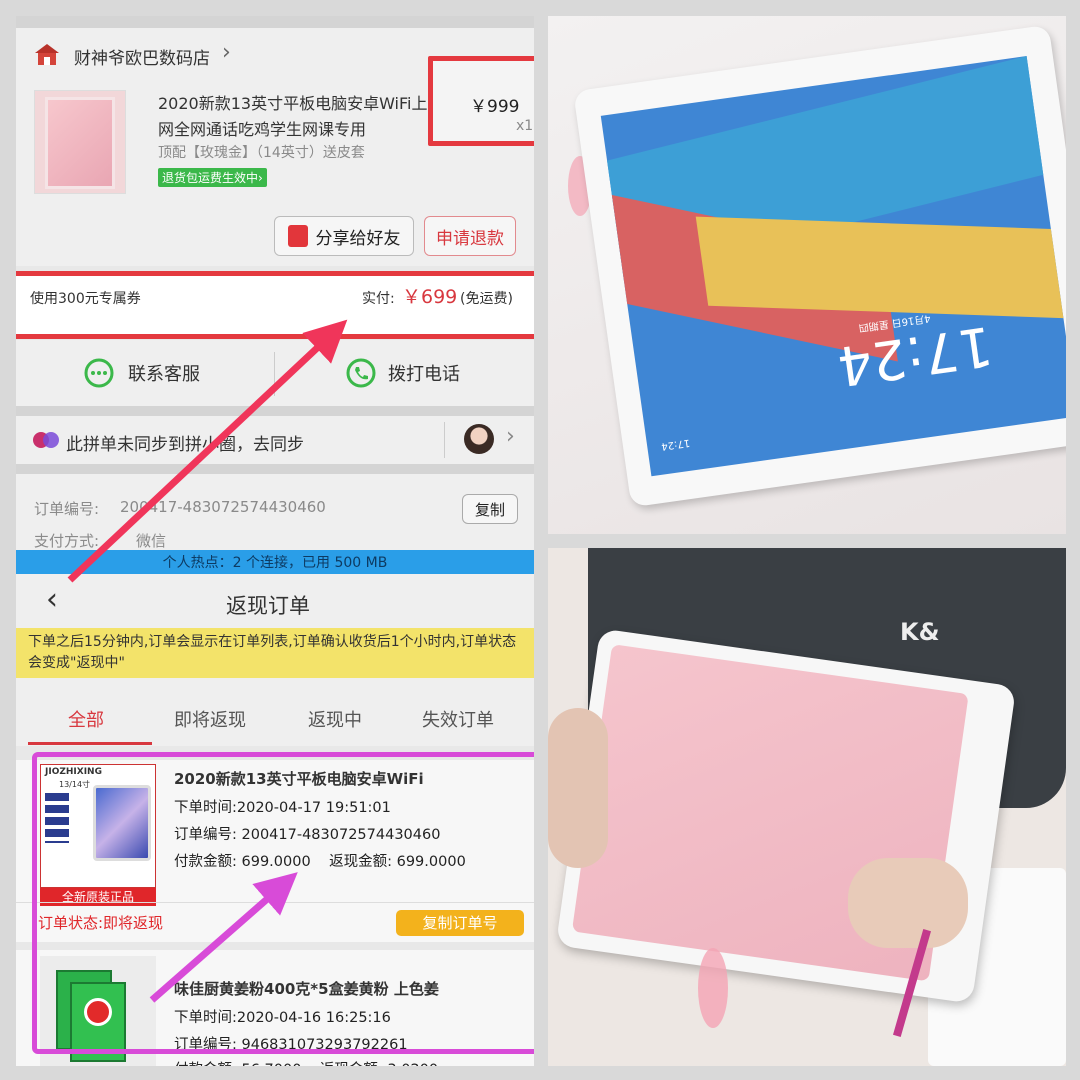  I want to click on left-hand, so click(578, 788).